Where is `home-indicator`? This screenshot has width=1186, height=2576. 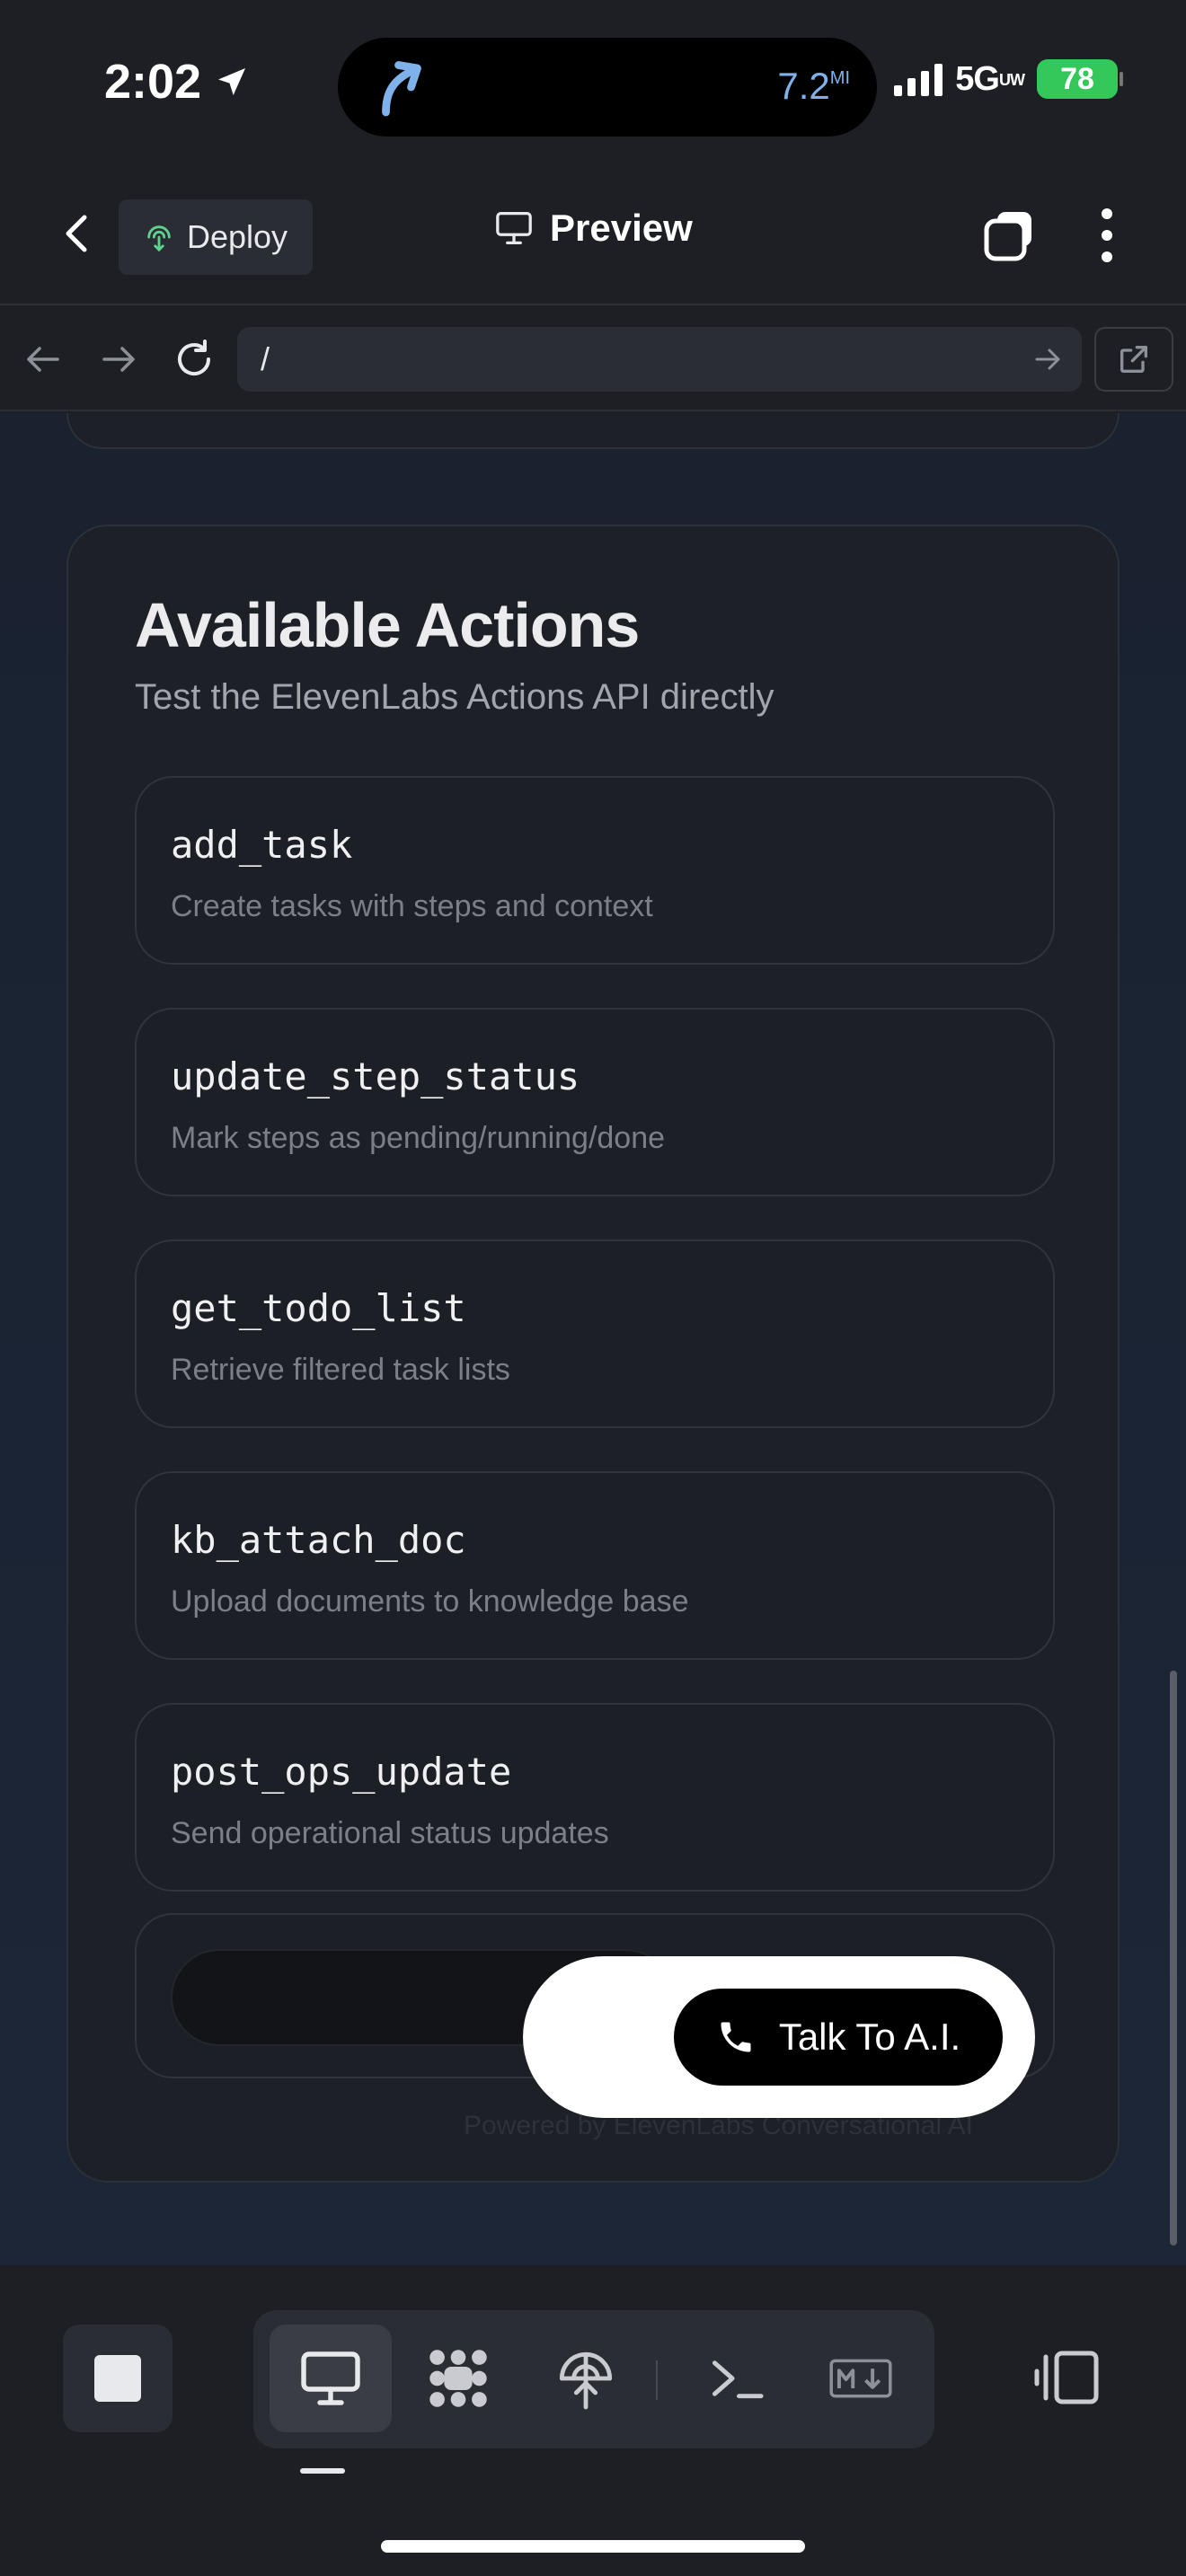
home-indicator is located at coordinates (593, 2546).